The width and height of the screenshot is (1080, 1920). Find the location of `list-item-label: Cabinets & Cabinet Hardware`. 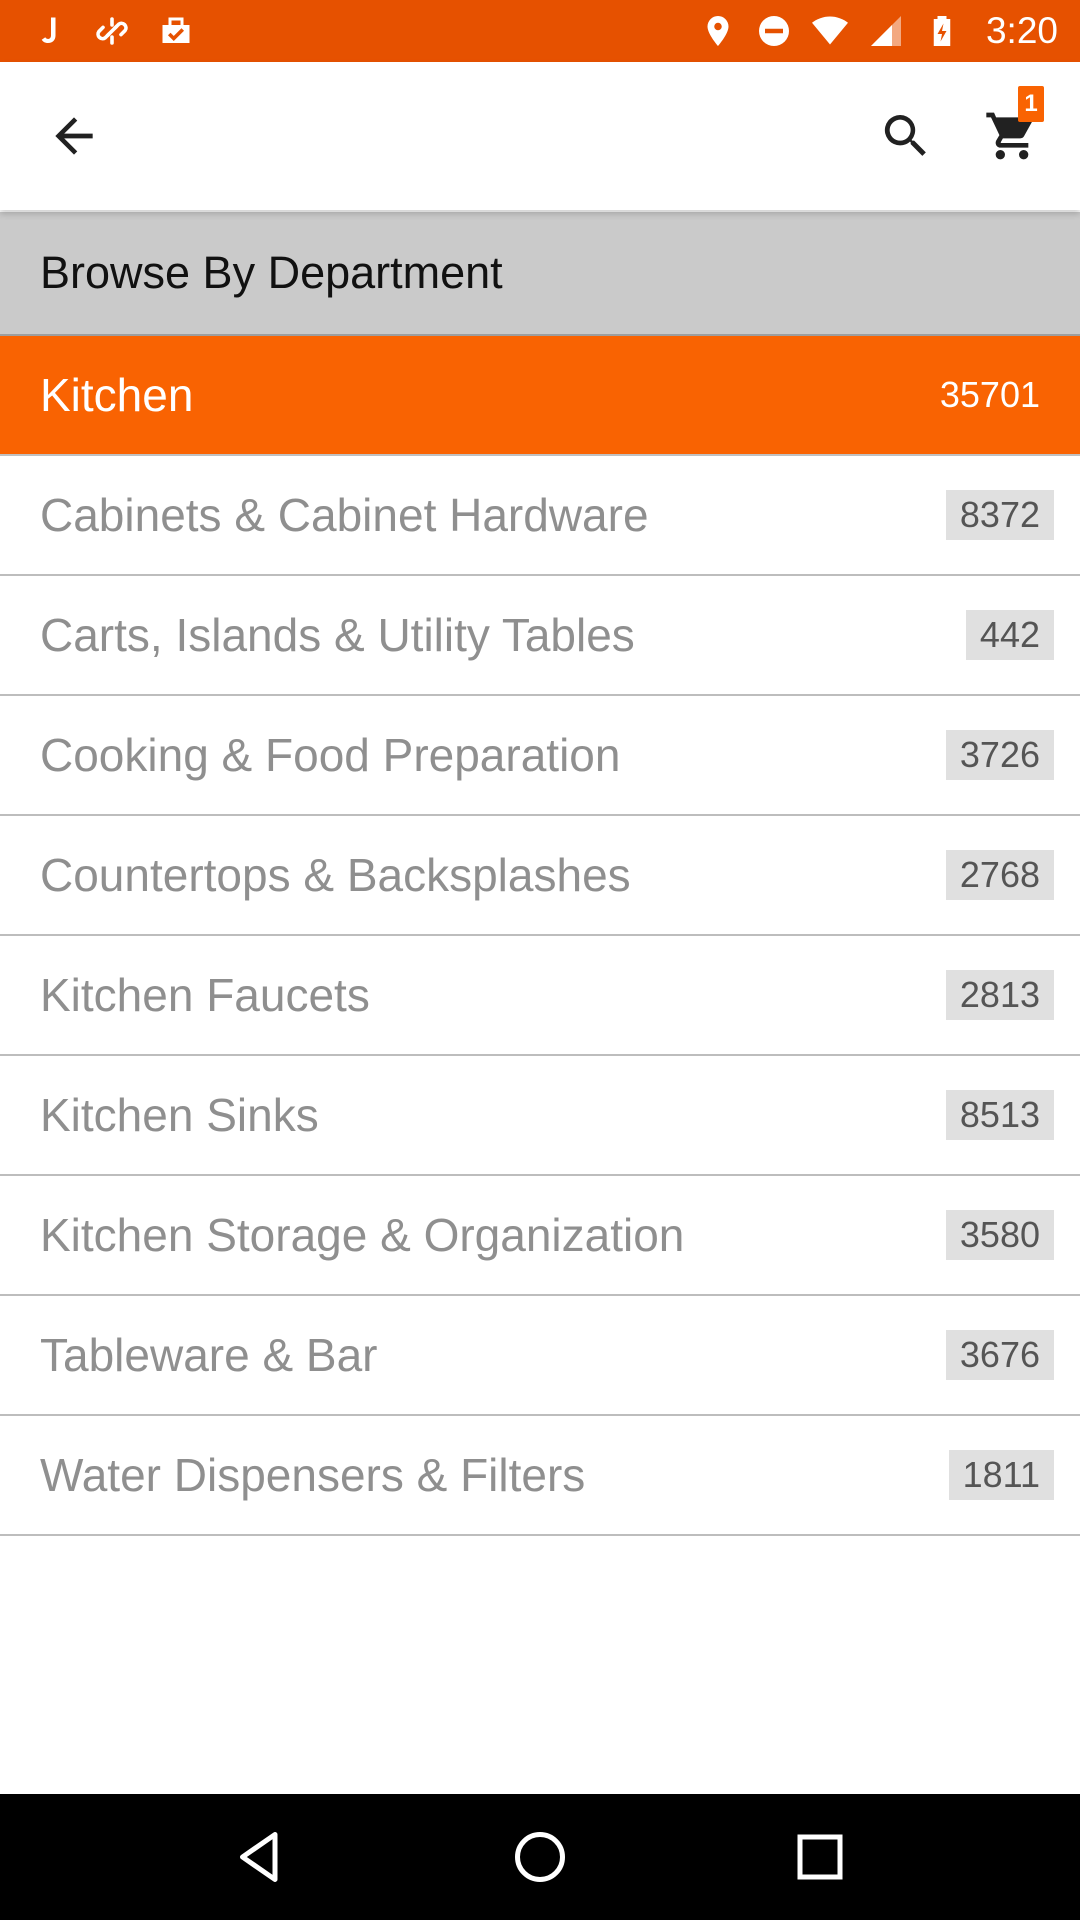

list-item-label: Cabinets & Cabinet Hardware is located at coordinates (344, 515).